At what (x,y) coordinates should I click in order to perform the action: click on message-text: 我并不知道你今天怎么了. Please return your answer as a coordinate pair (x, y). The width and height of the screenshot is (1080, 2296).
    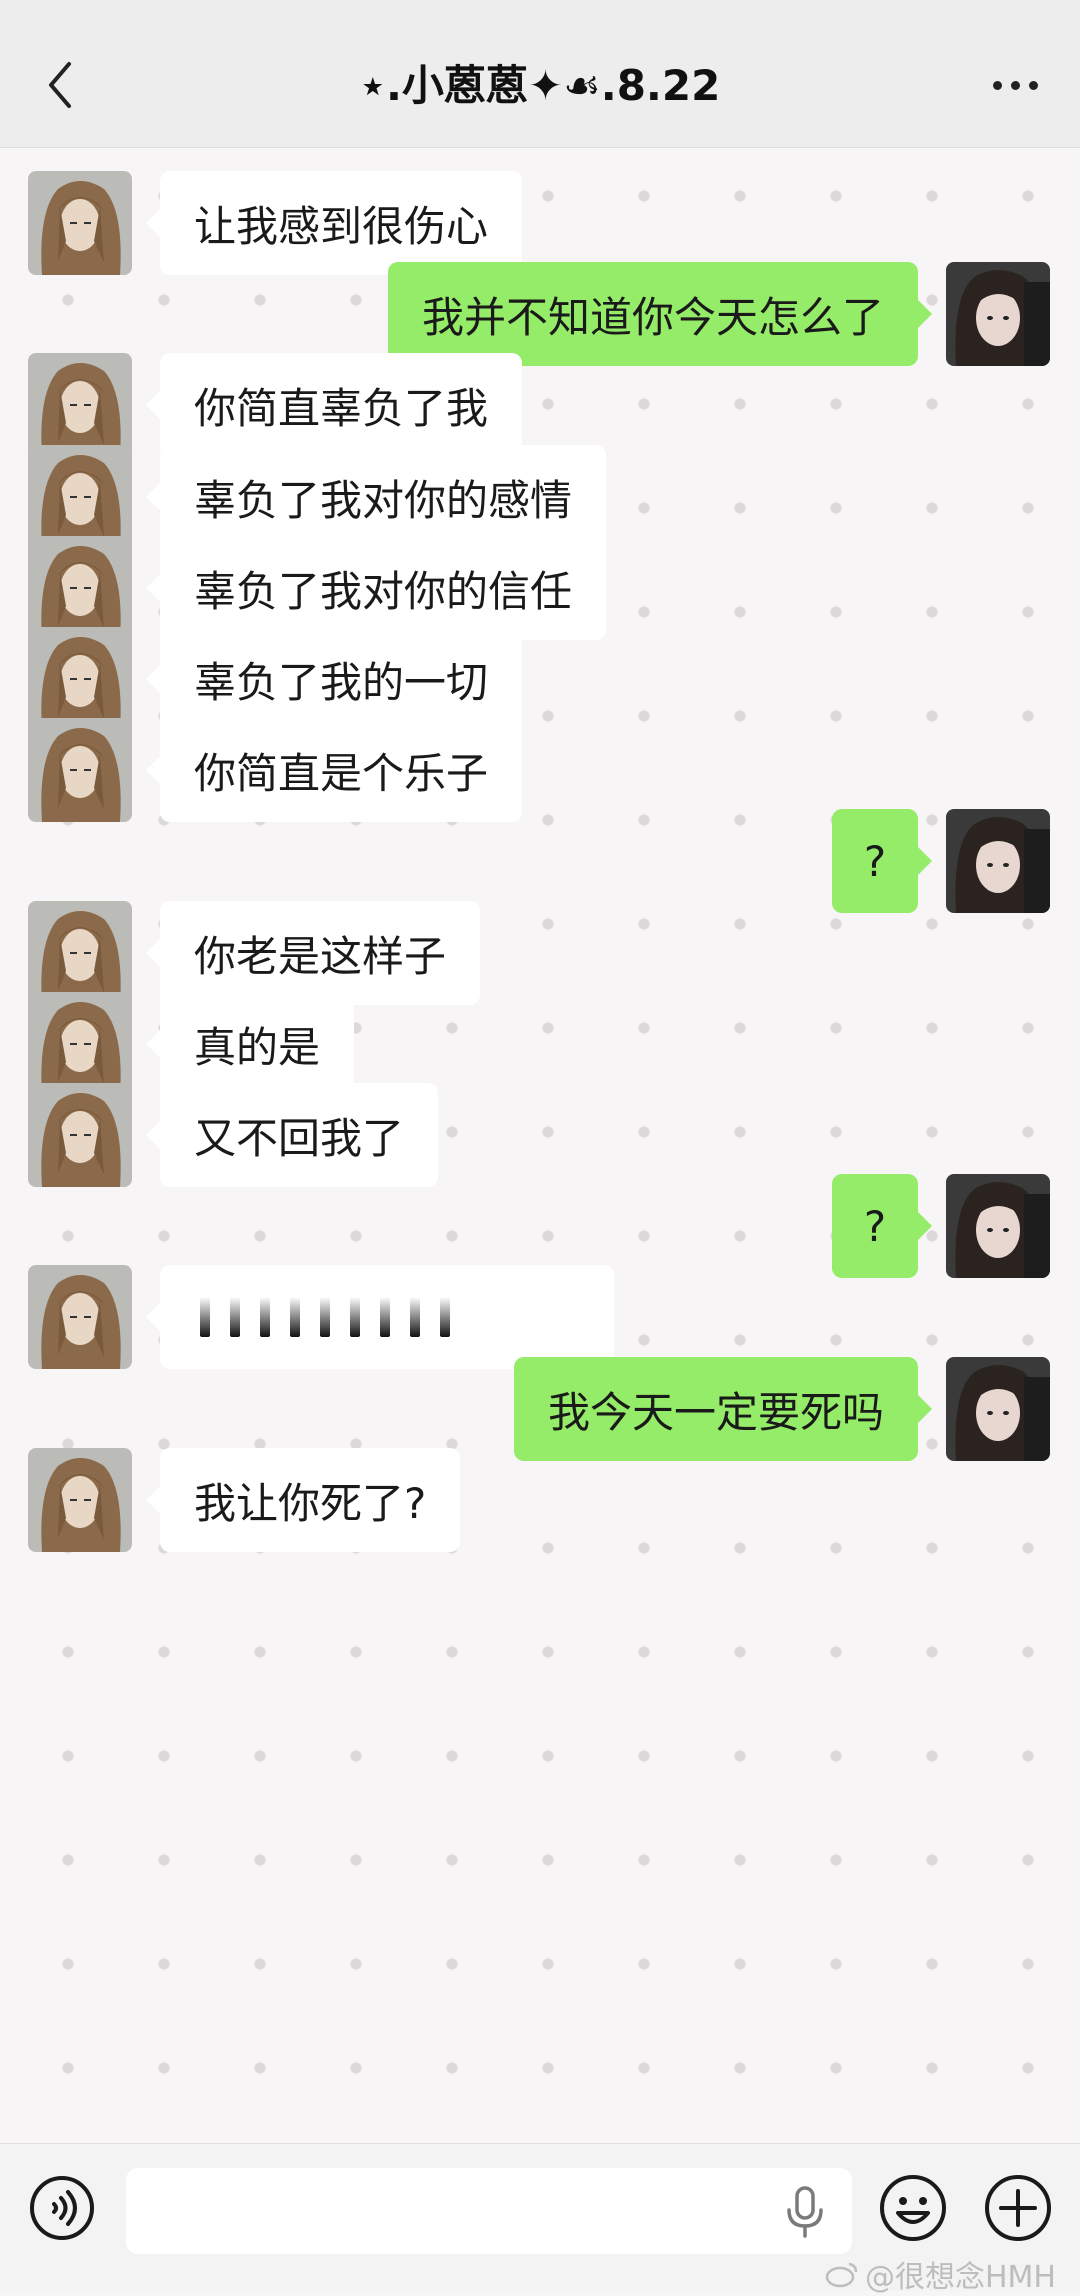
    Looking at the image, I should click on (652, 317).